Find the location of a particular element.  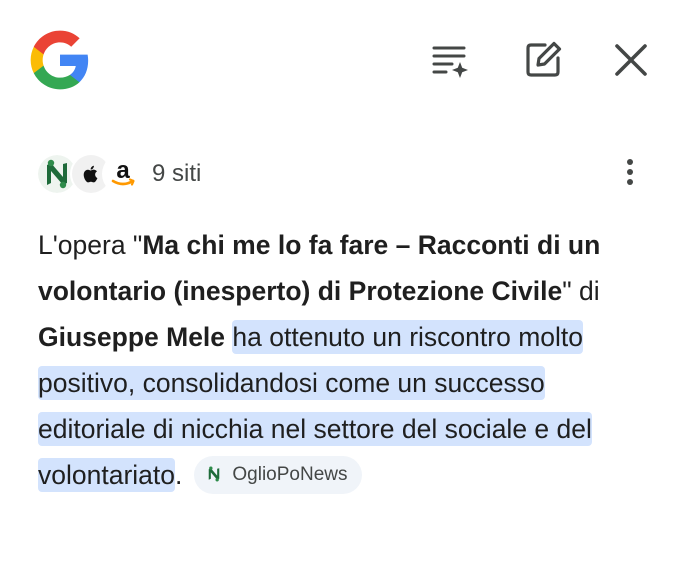

list-sparkle-icon is located at coordinates (450, 60).